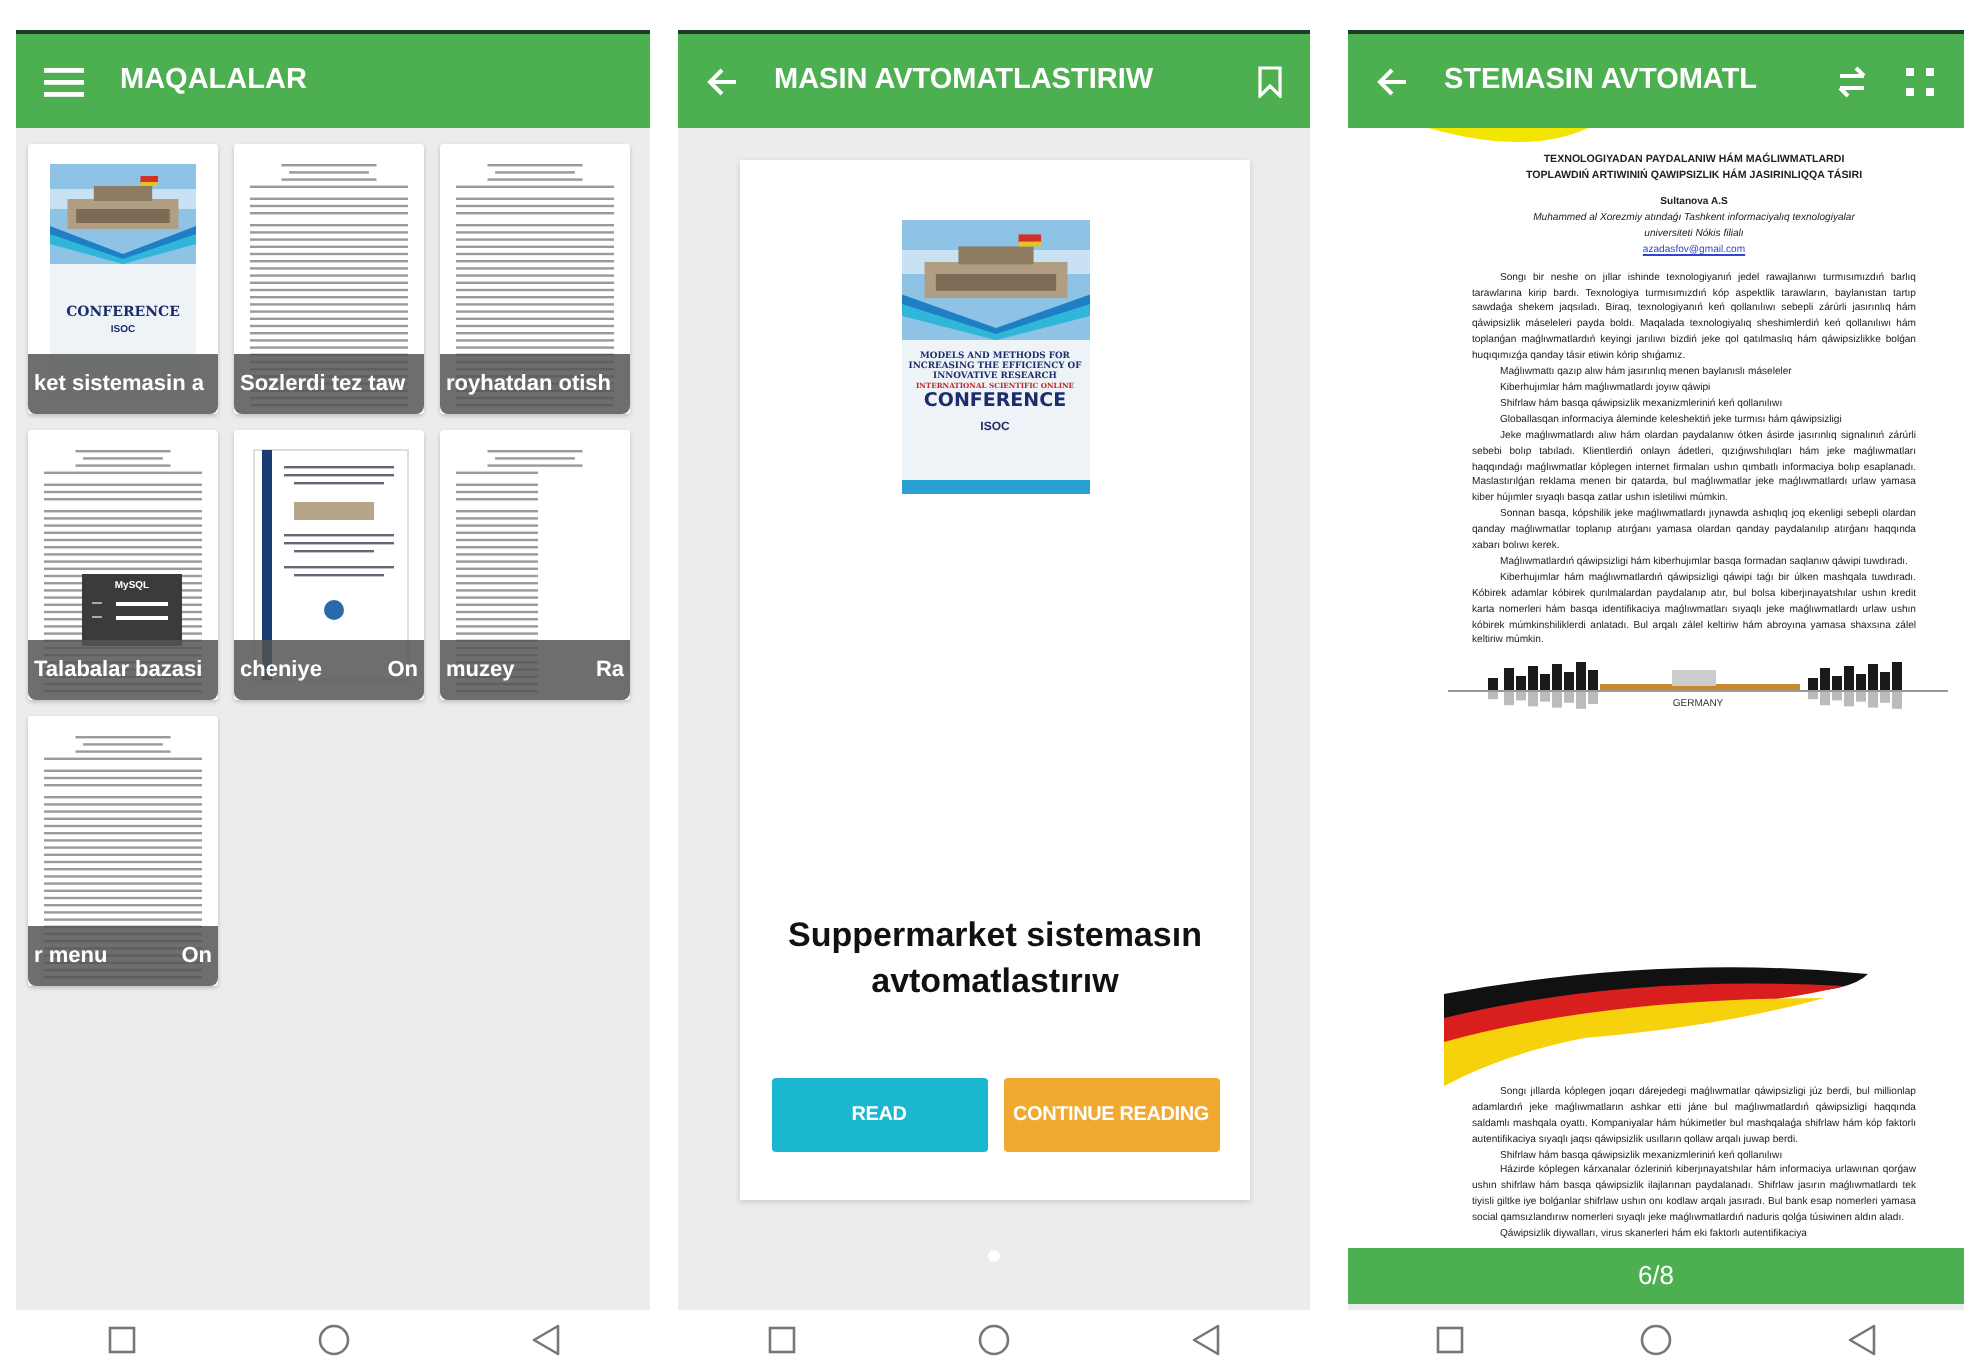 The image size is (1976, 1368). I want to click on screen-title: MASIN AVTOMATLASTIRIW, so click(965, 80).